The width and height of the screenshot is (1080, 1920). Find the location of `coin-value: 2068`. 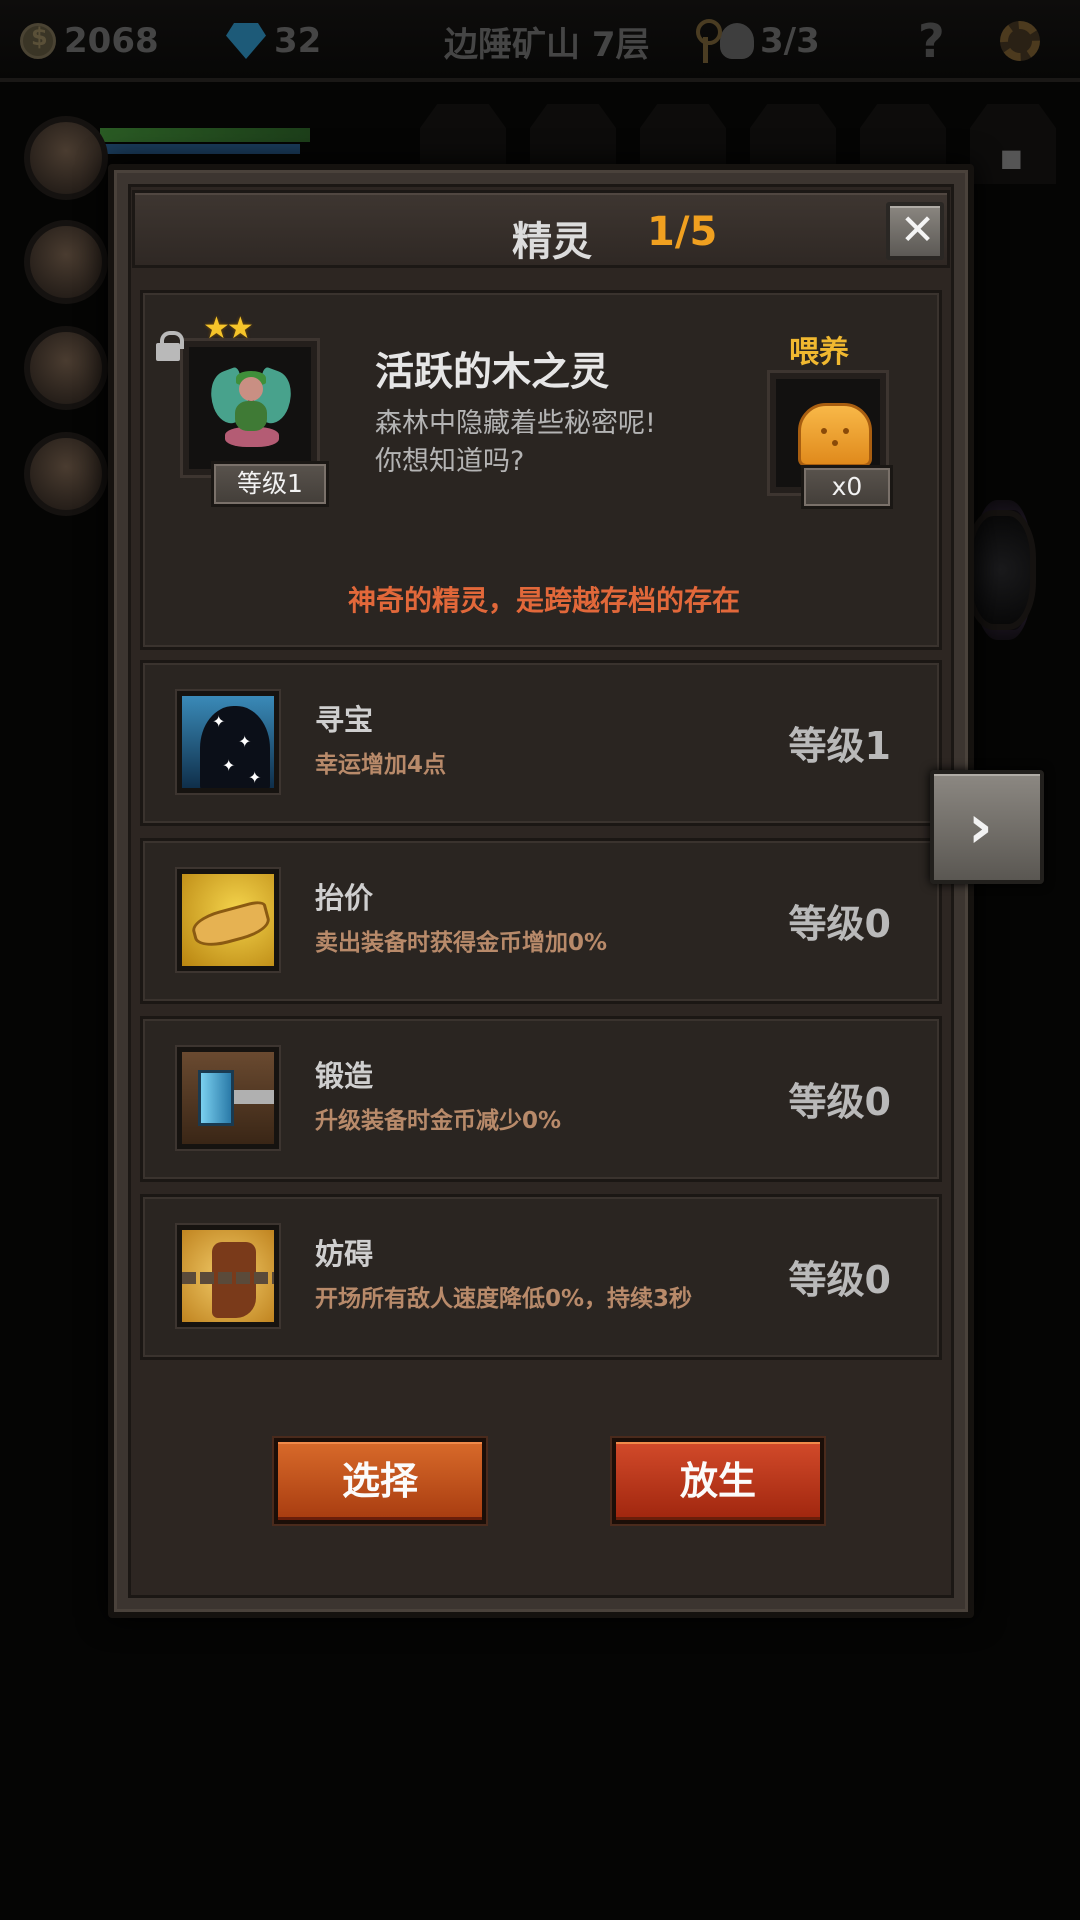

coin-value: 2068 is located at coordinates (111, 41).